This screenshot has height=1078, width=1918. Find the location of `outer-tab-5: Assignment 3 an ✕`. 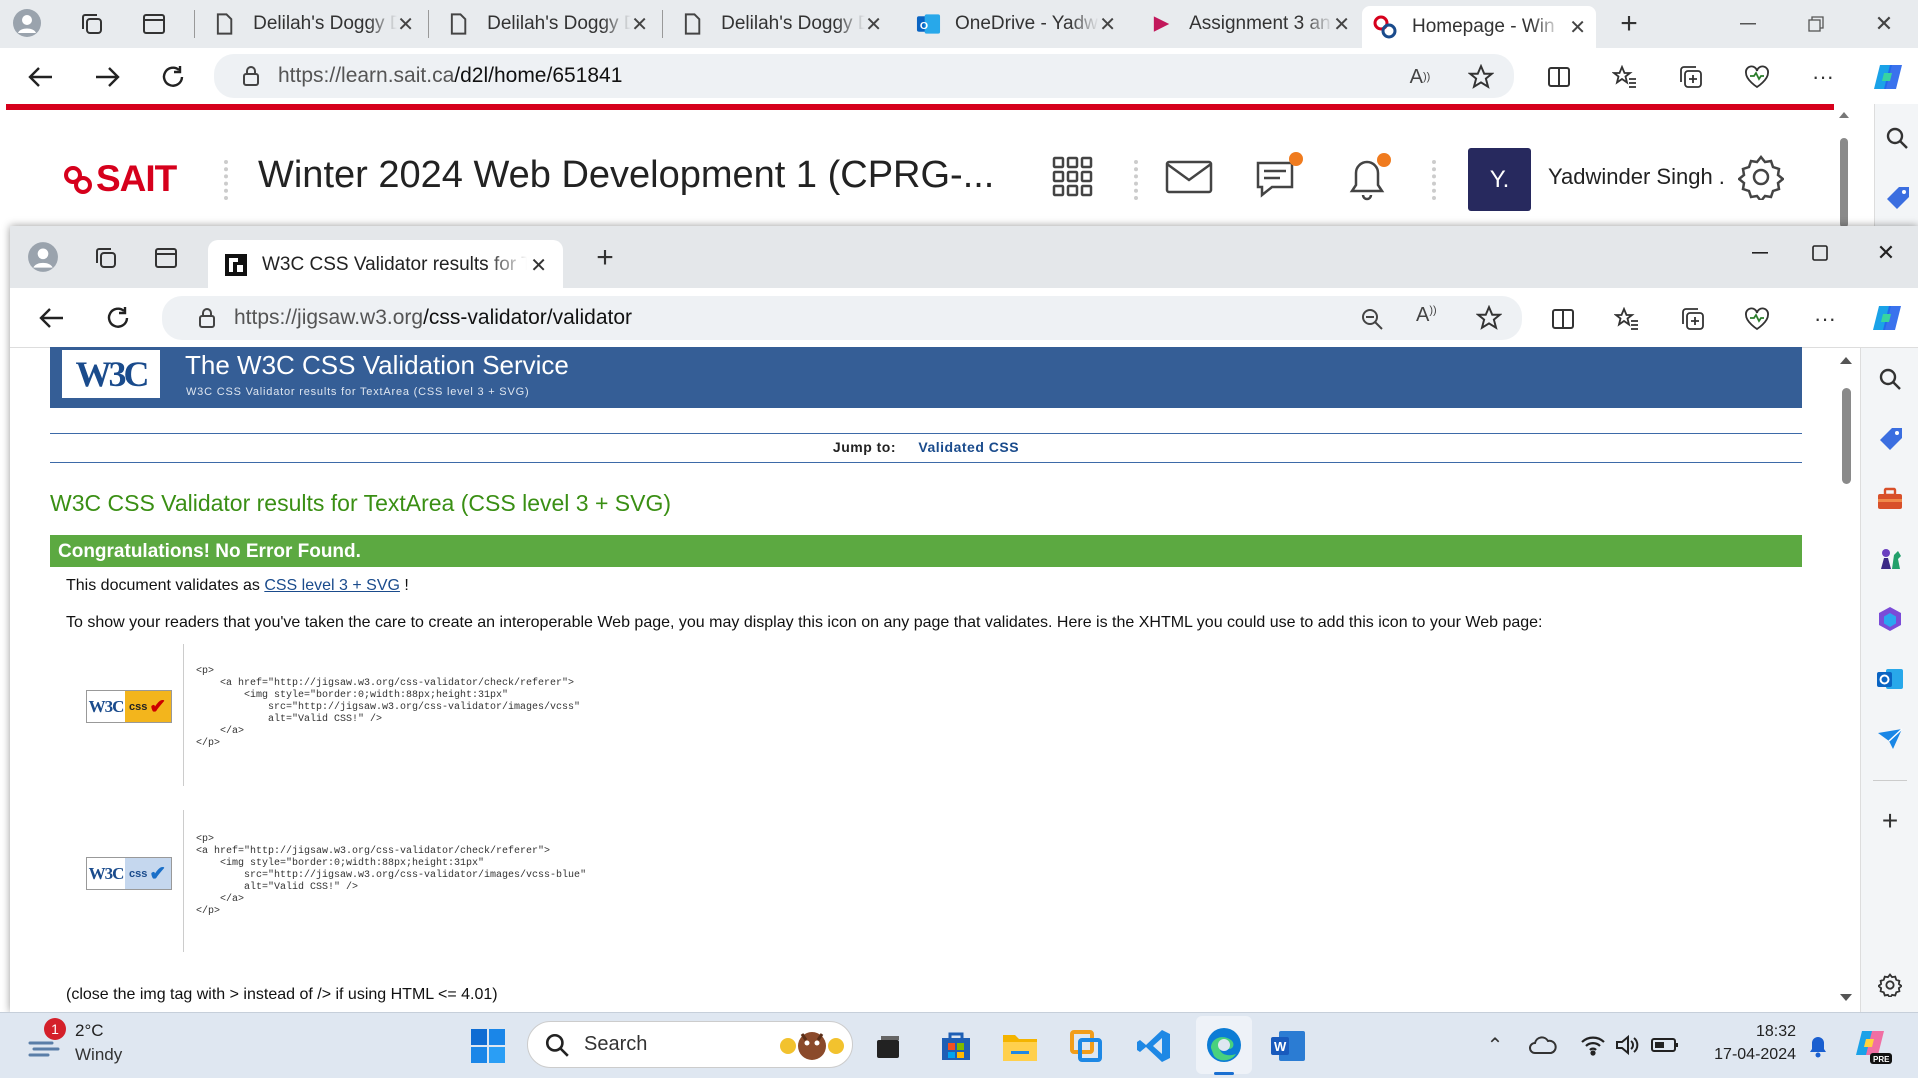

outer-tab-5: Assignment 3 an ✕ is located at coordinates (1250, 24).